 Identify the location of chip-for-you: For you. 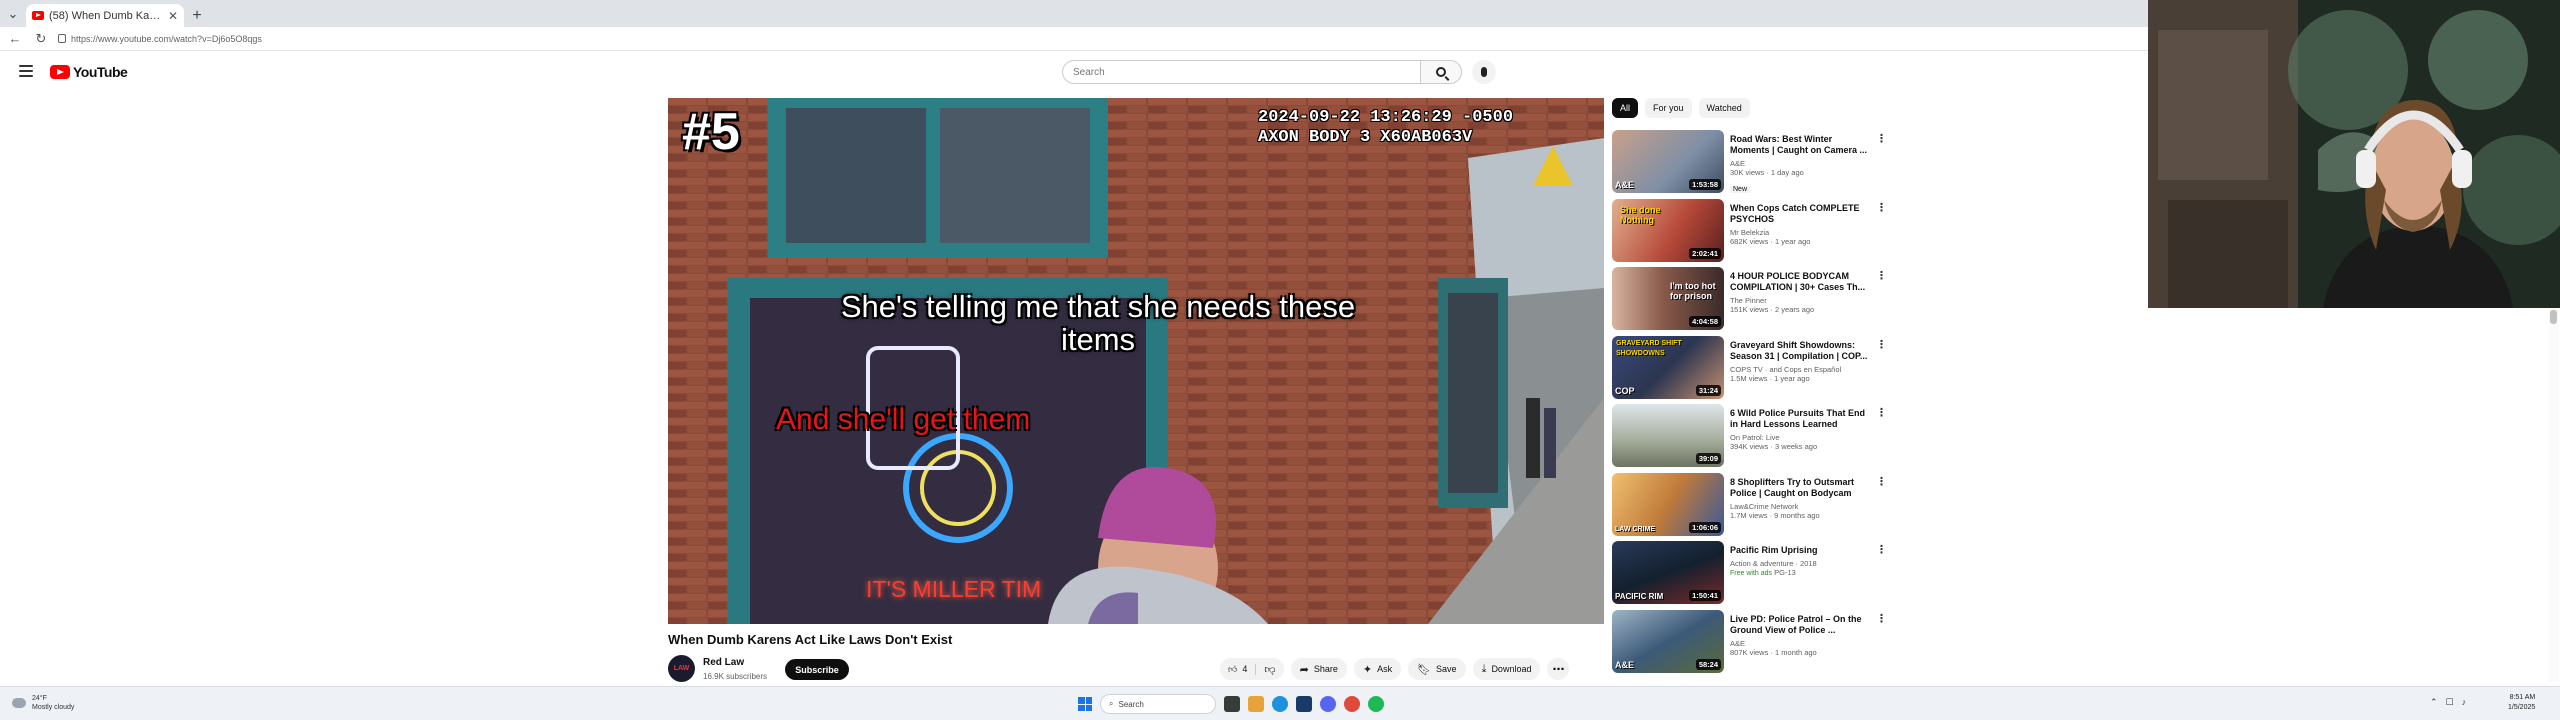
(1668, 108).